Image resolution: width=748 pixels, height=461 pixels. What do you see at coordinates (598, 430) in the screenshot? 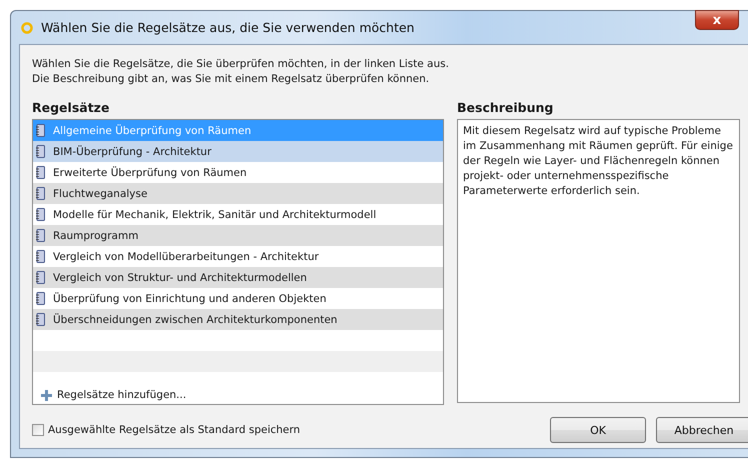
I see `ok-button: OK` at bounding box center [598, 430].